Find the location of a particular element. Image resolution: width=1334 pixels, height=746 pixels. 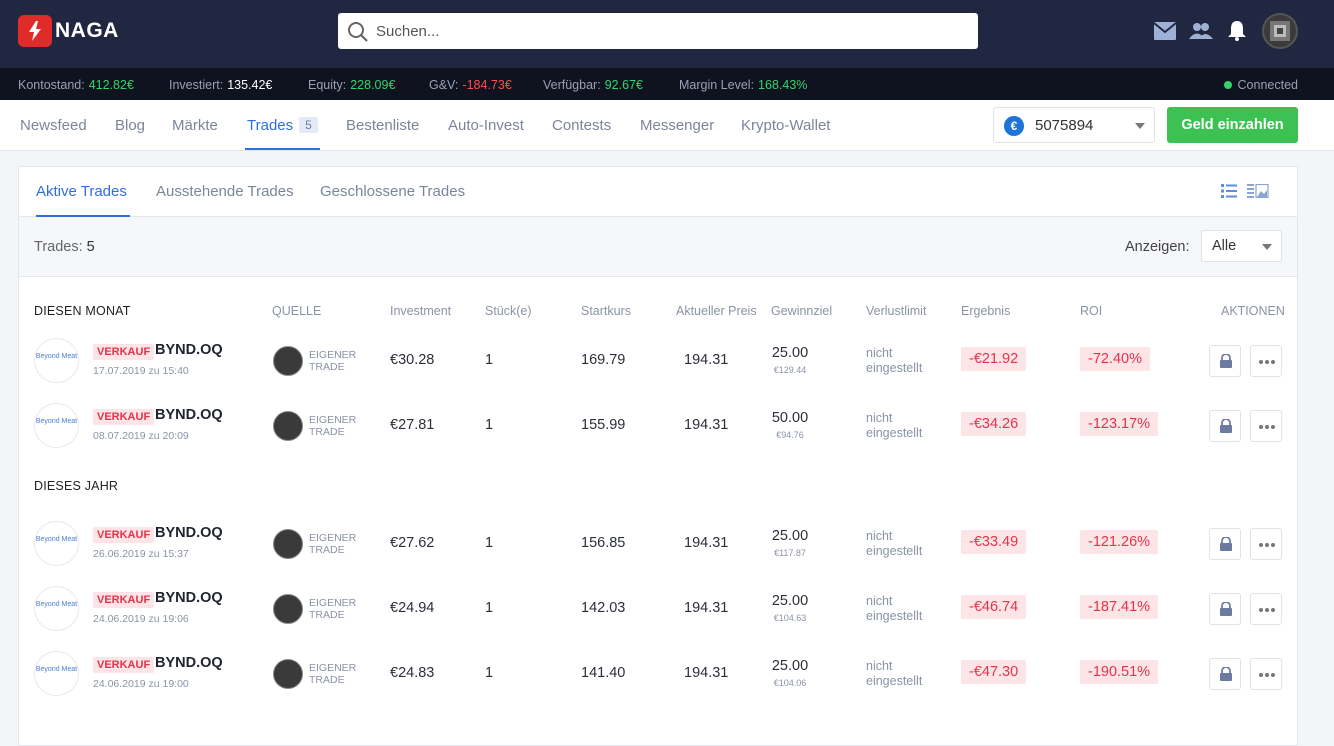

nav-blog: Blog is located at coordinates (130, 125).